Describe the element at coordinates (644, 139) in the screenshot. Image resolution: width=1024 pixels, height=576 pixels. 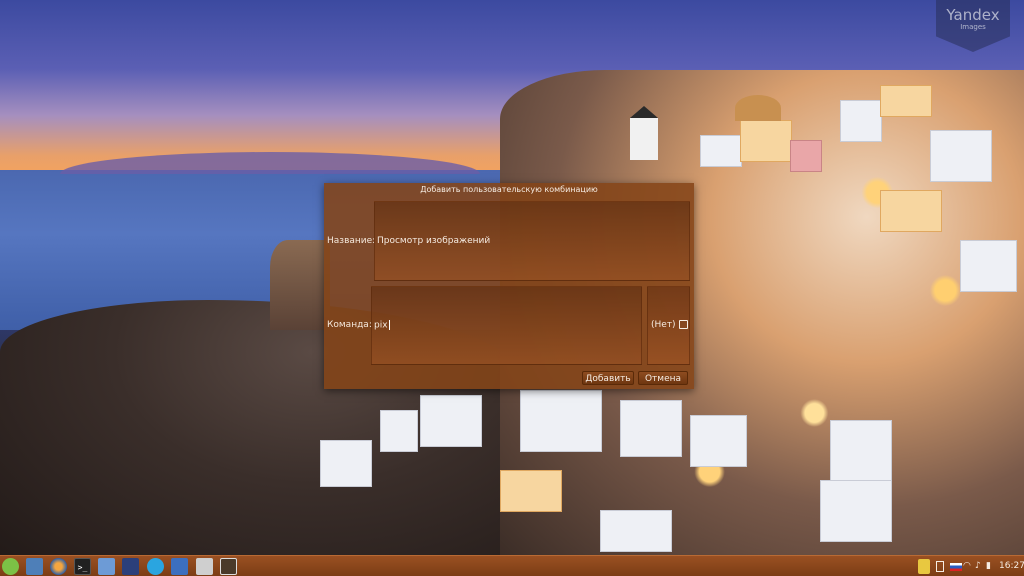
I see `wallpaper-windmill` at that location.